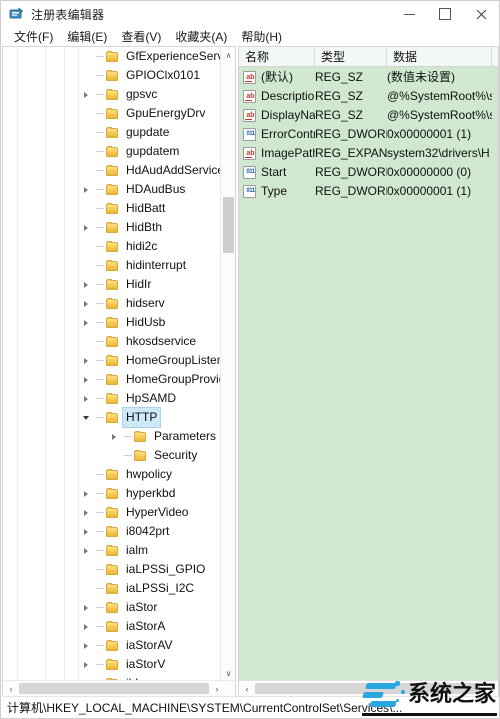 The image size is (500, 719). Describe the element at coordinates (112, 474) in the screenshot. I see `tree-node: hwpolicy` at that location.